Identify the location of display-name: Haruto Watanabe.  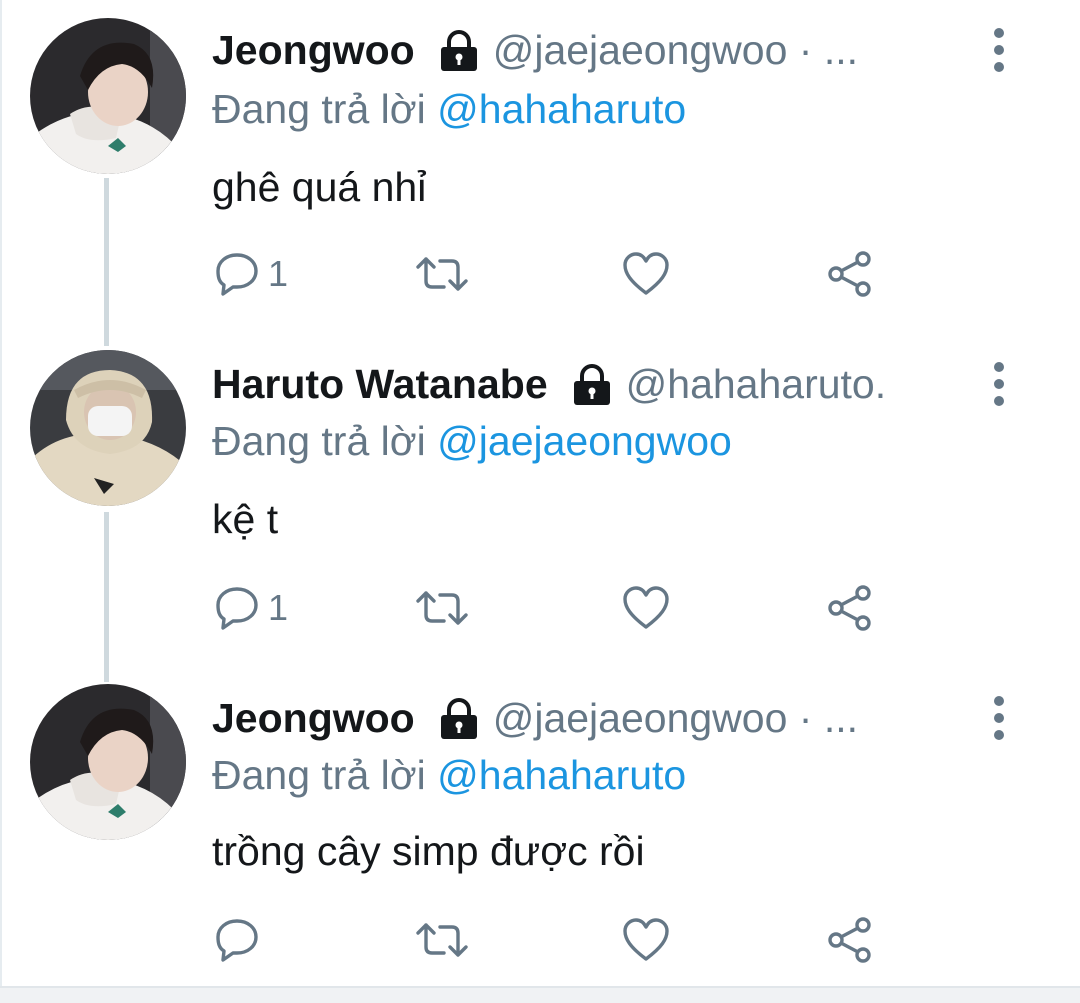
(380, 384).